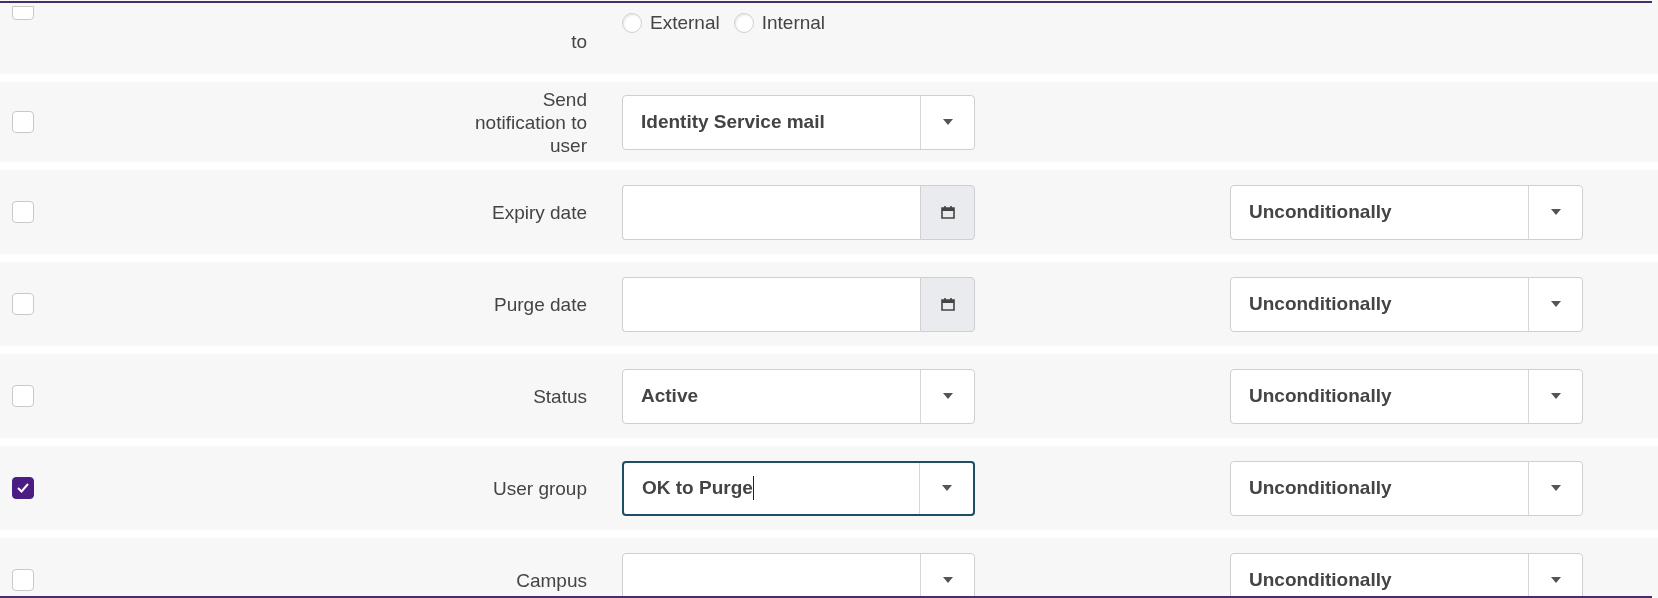 The height and width of the screenshot is (598, 1658). What do you see at coordinates (793, 23) in the screenshot?
I see `radio-label: Internal` at bounding box center [793, 23].